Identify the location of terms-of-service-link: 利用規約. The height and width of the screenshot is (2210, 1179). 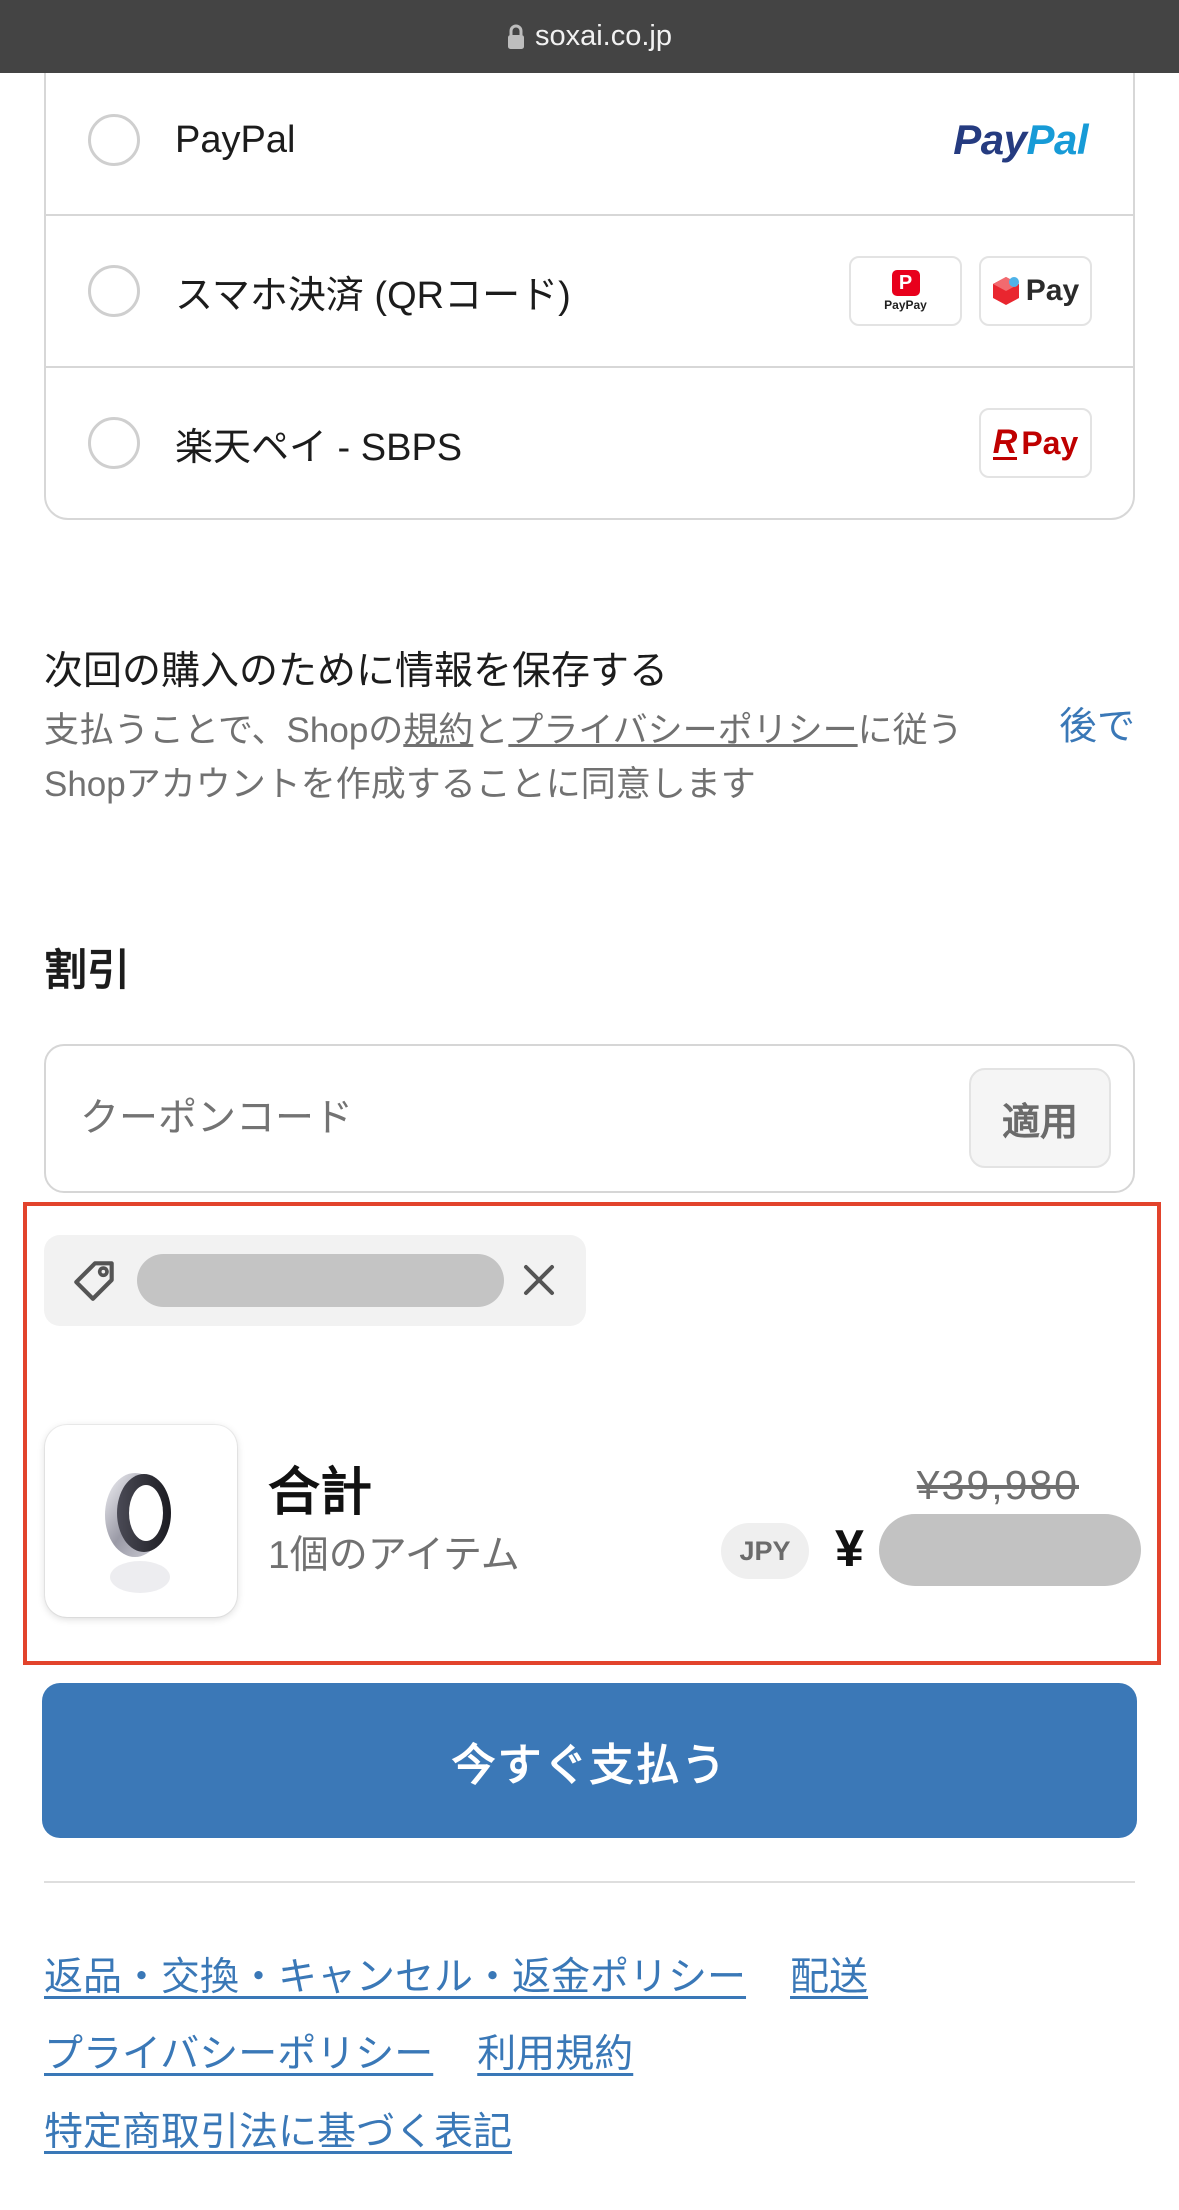
(555, 2055).